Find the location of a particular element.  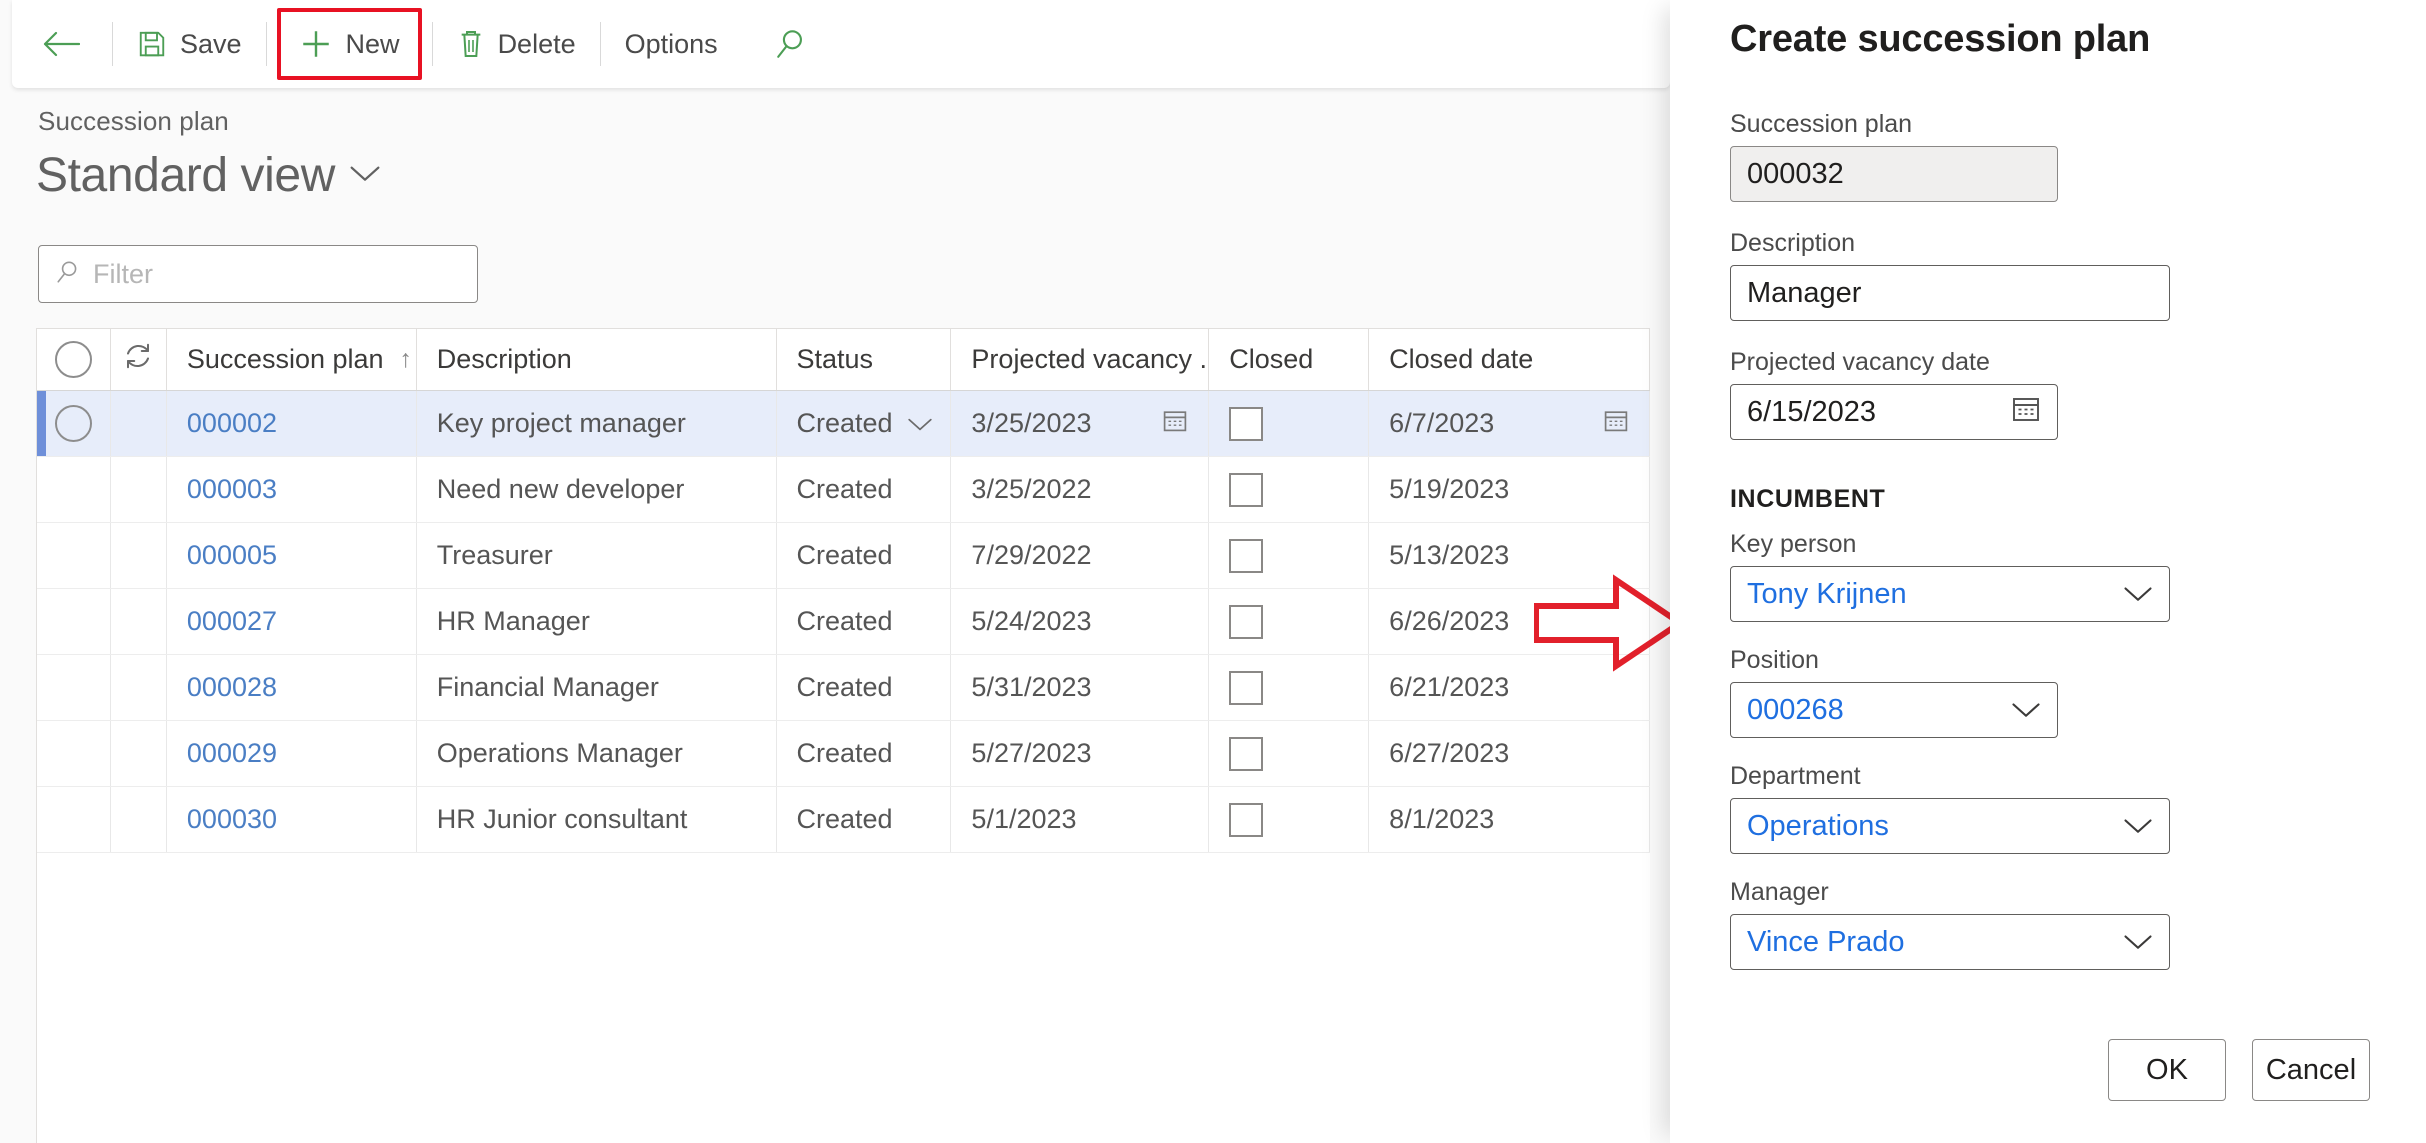

succession-plan-link: 000027 is located at coordinates (232, 621).